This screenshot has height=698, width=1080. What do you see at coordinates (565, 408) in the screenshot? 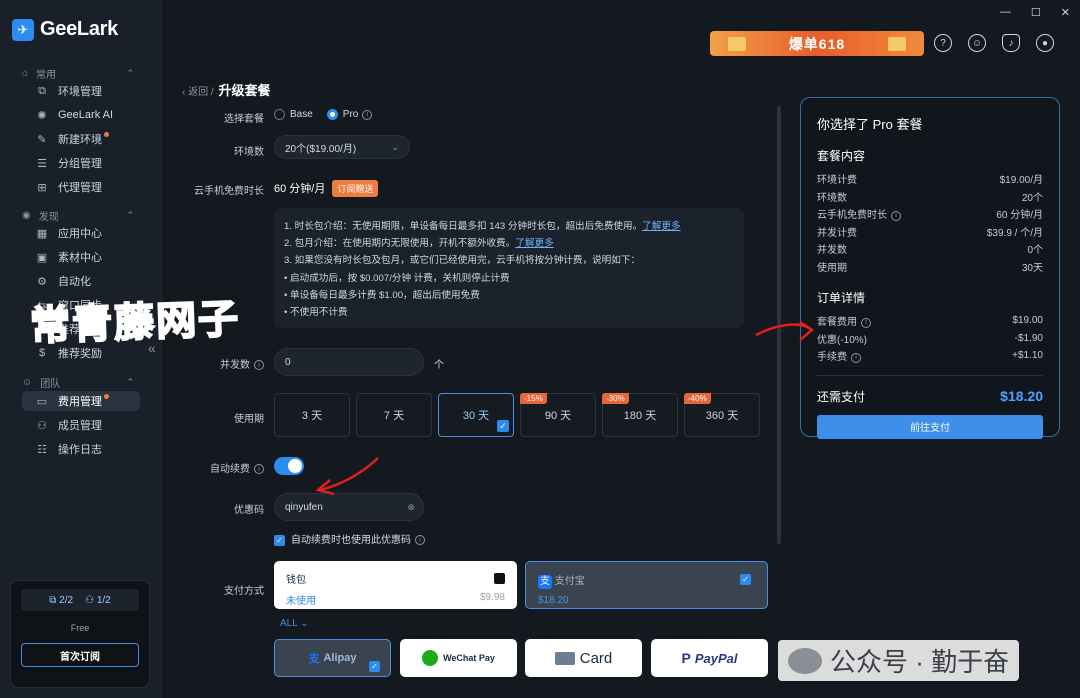
I see `annotation-arrows` at bounding box center [565, 408].